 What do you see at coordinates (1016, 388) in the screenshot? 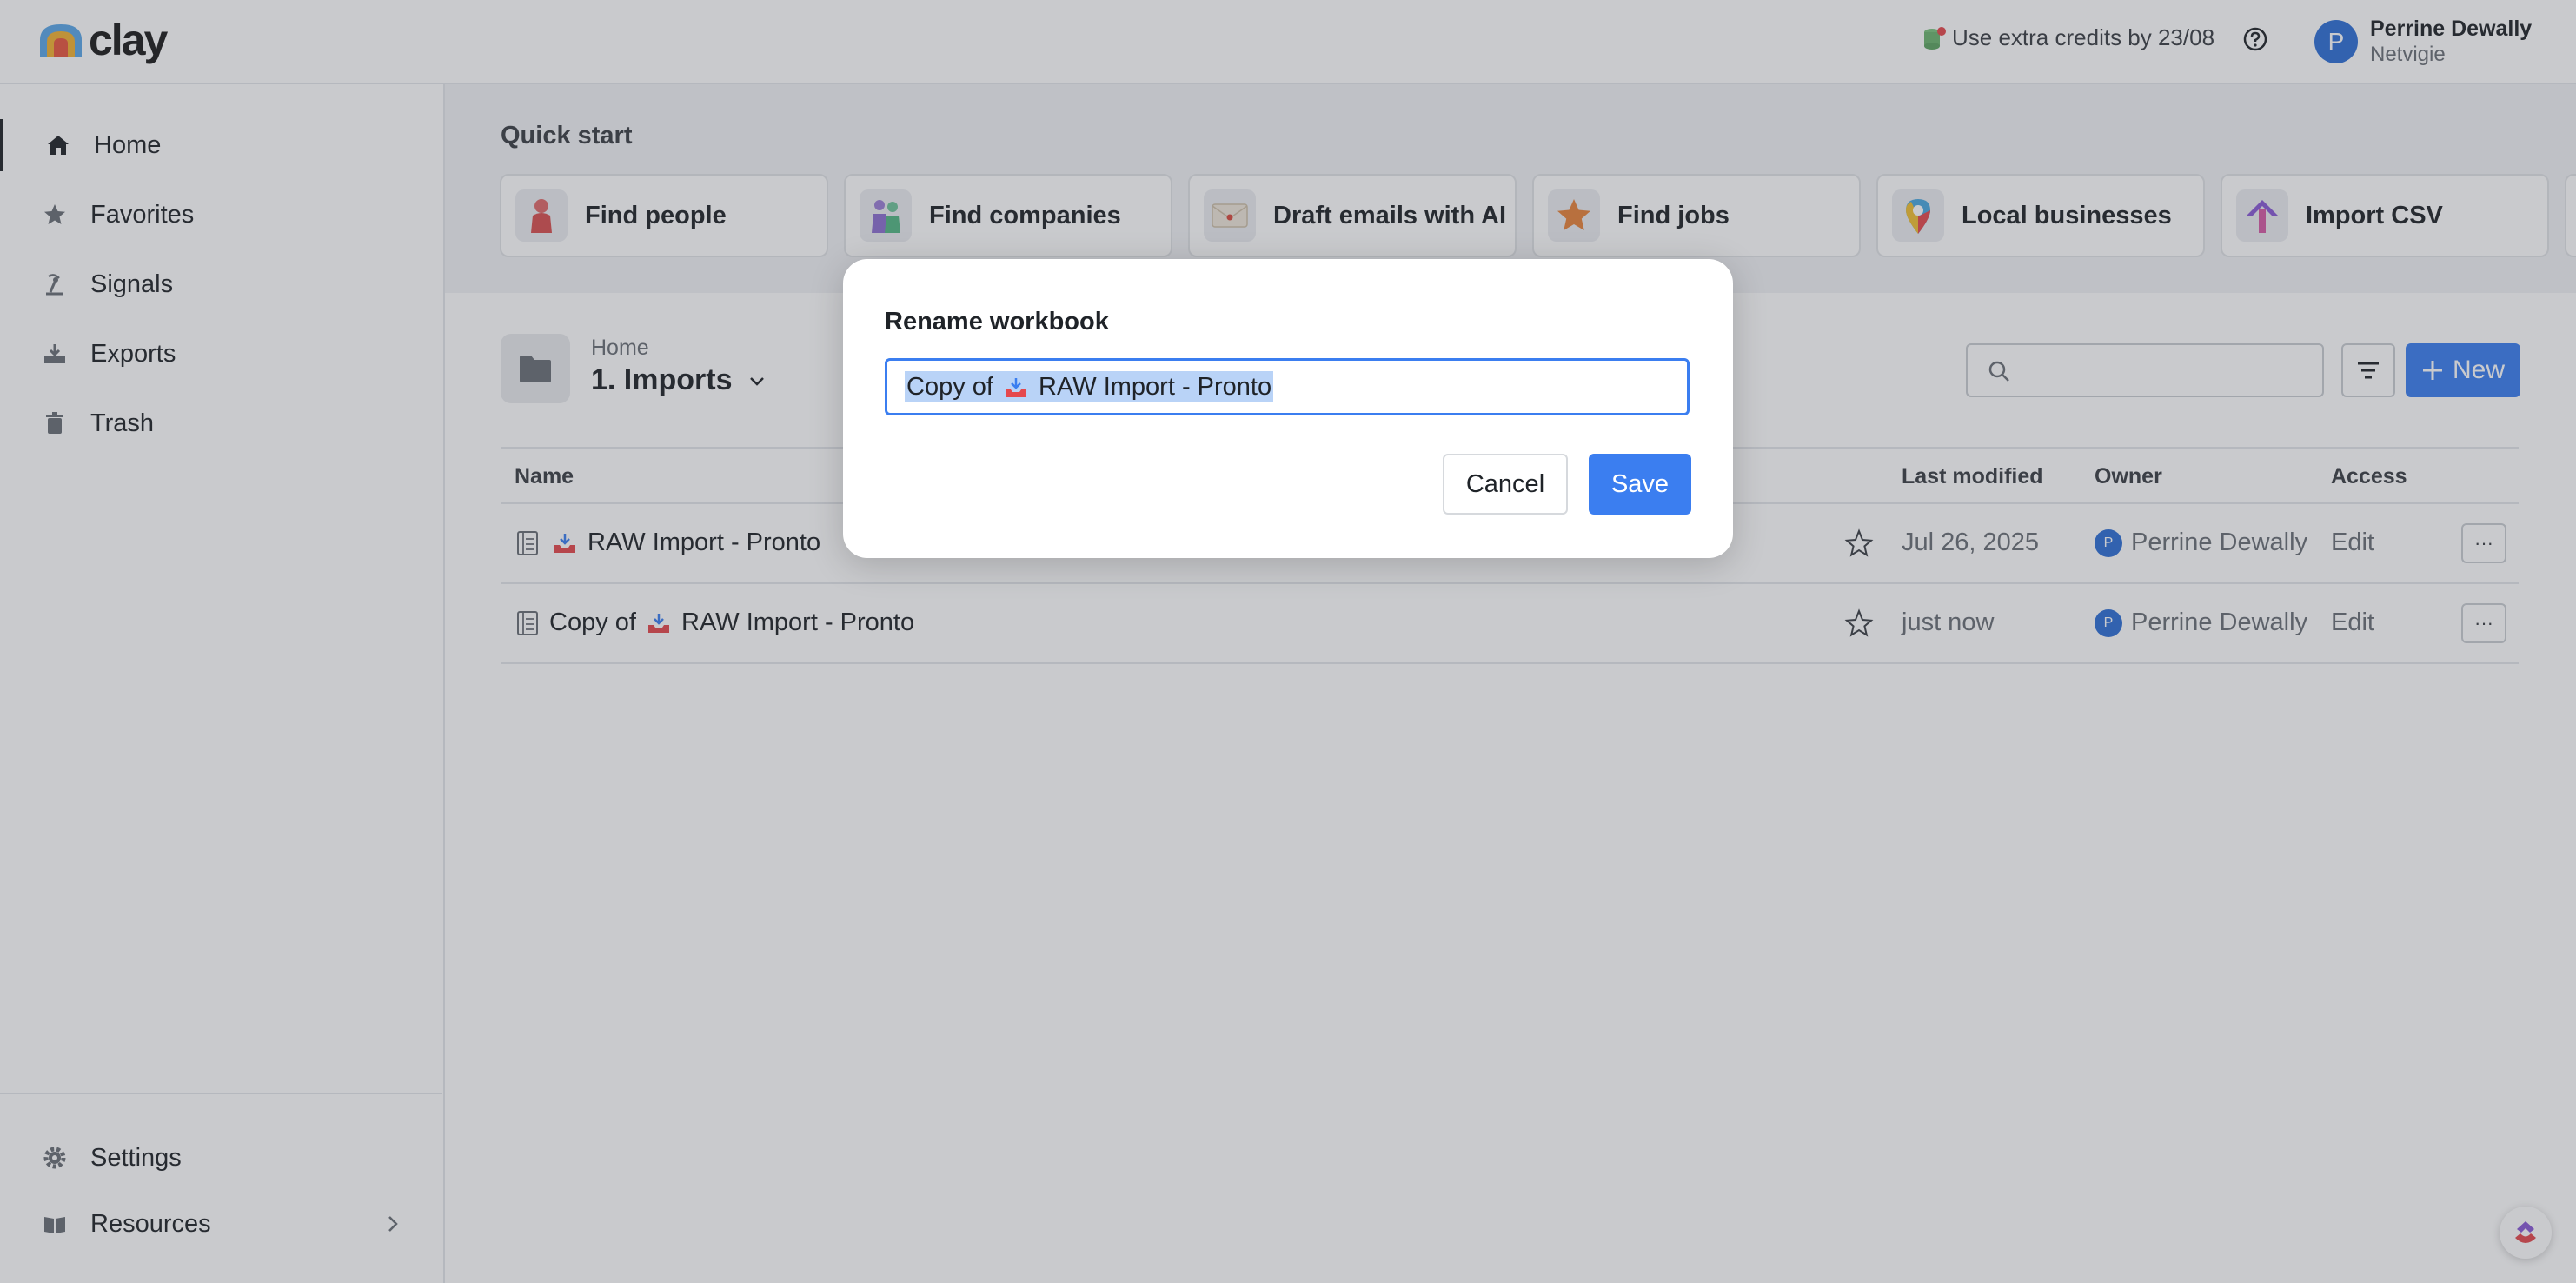
I see `inbox-tray-icon` at bounding box center [1016, 388].